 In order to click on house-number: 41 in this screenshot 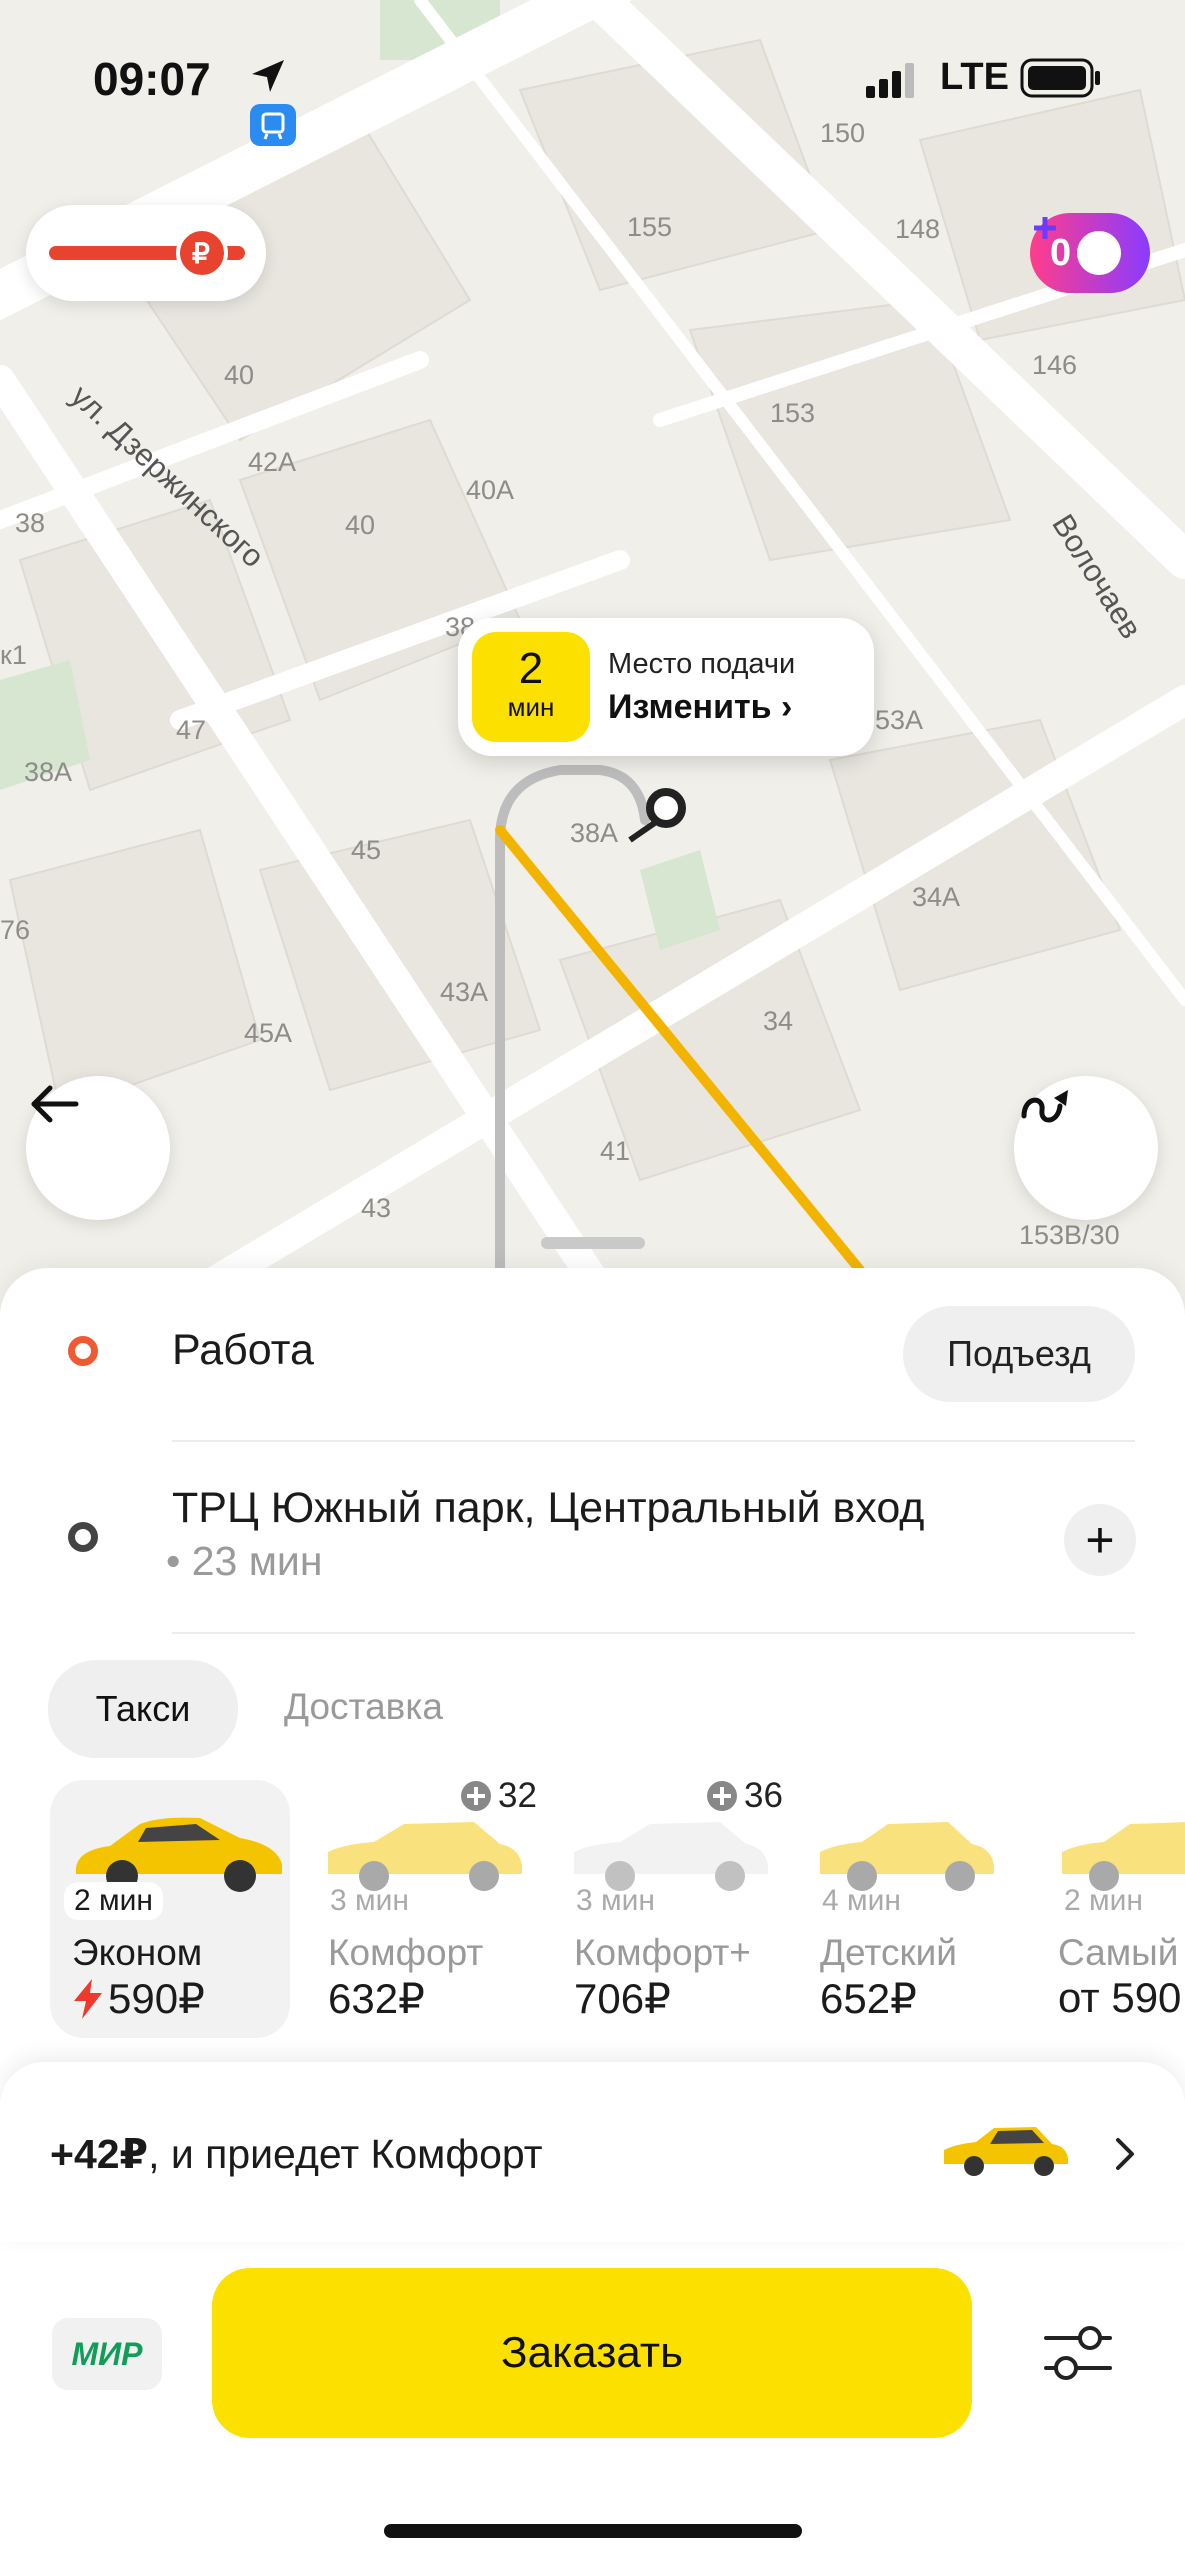, I will do `click(615, 1151)`.